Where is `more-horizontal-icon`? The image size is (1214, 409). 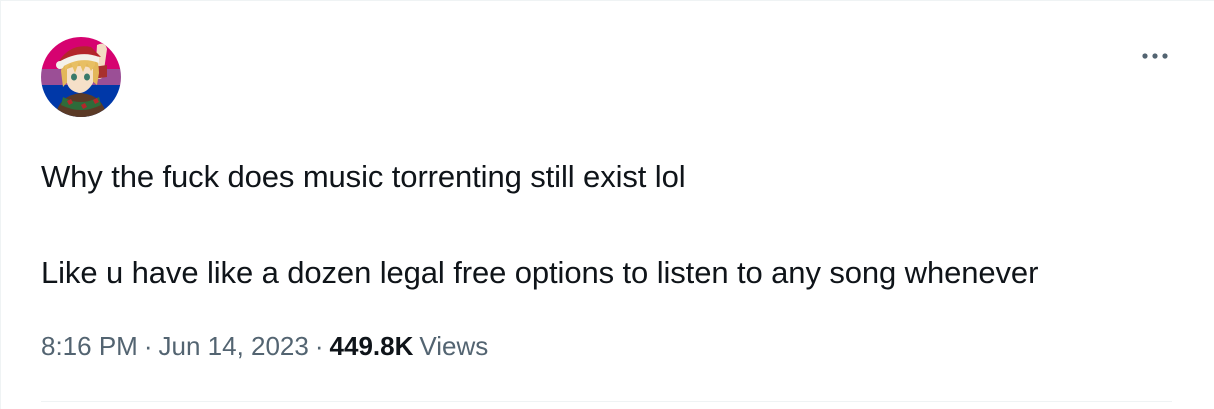
more-horizontal-icon is located at coordinates (1155, 56).